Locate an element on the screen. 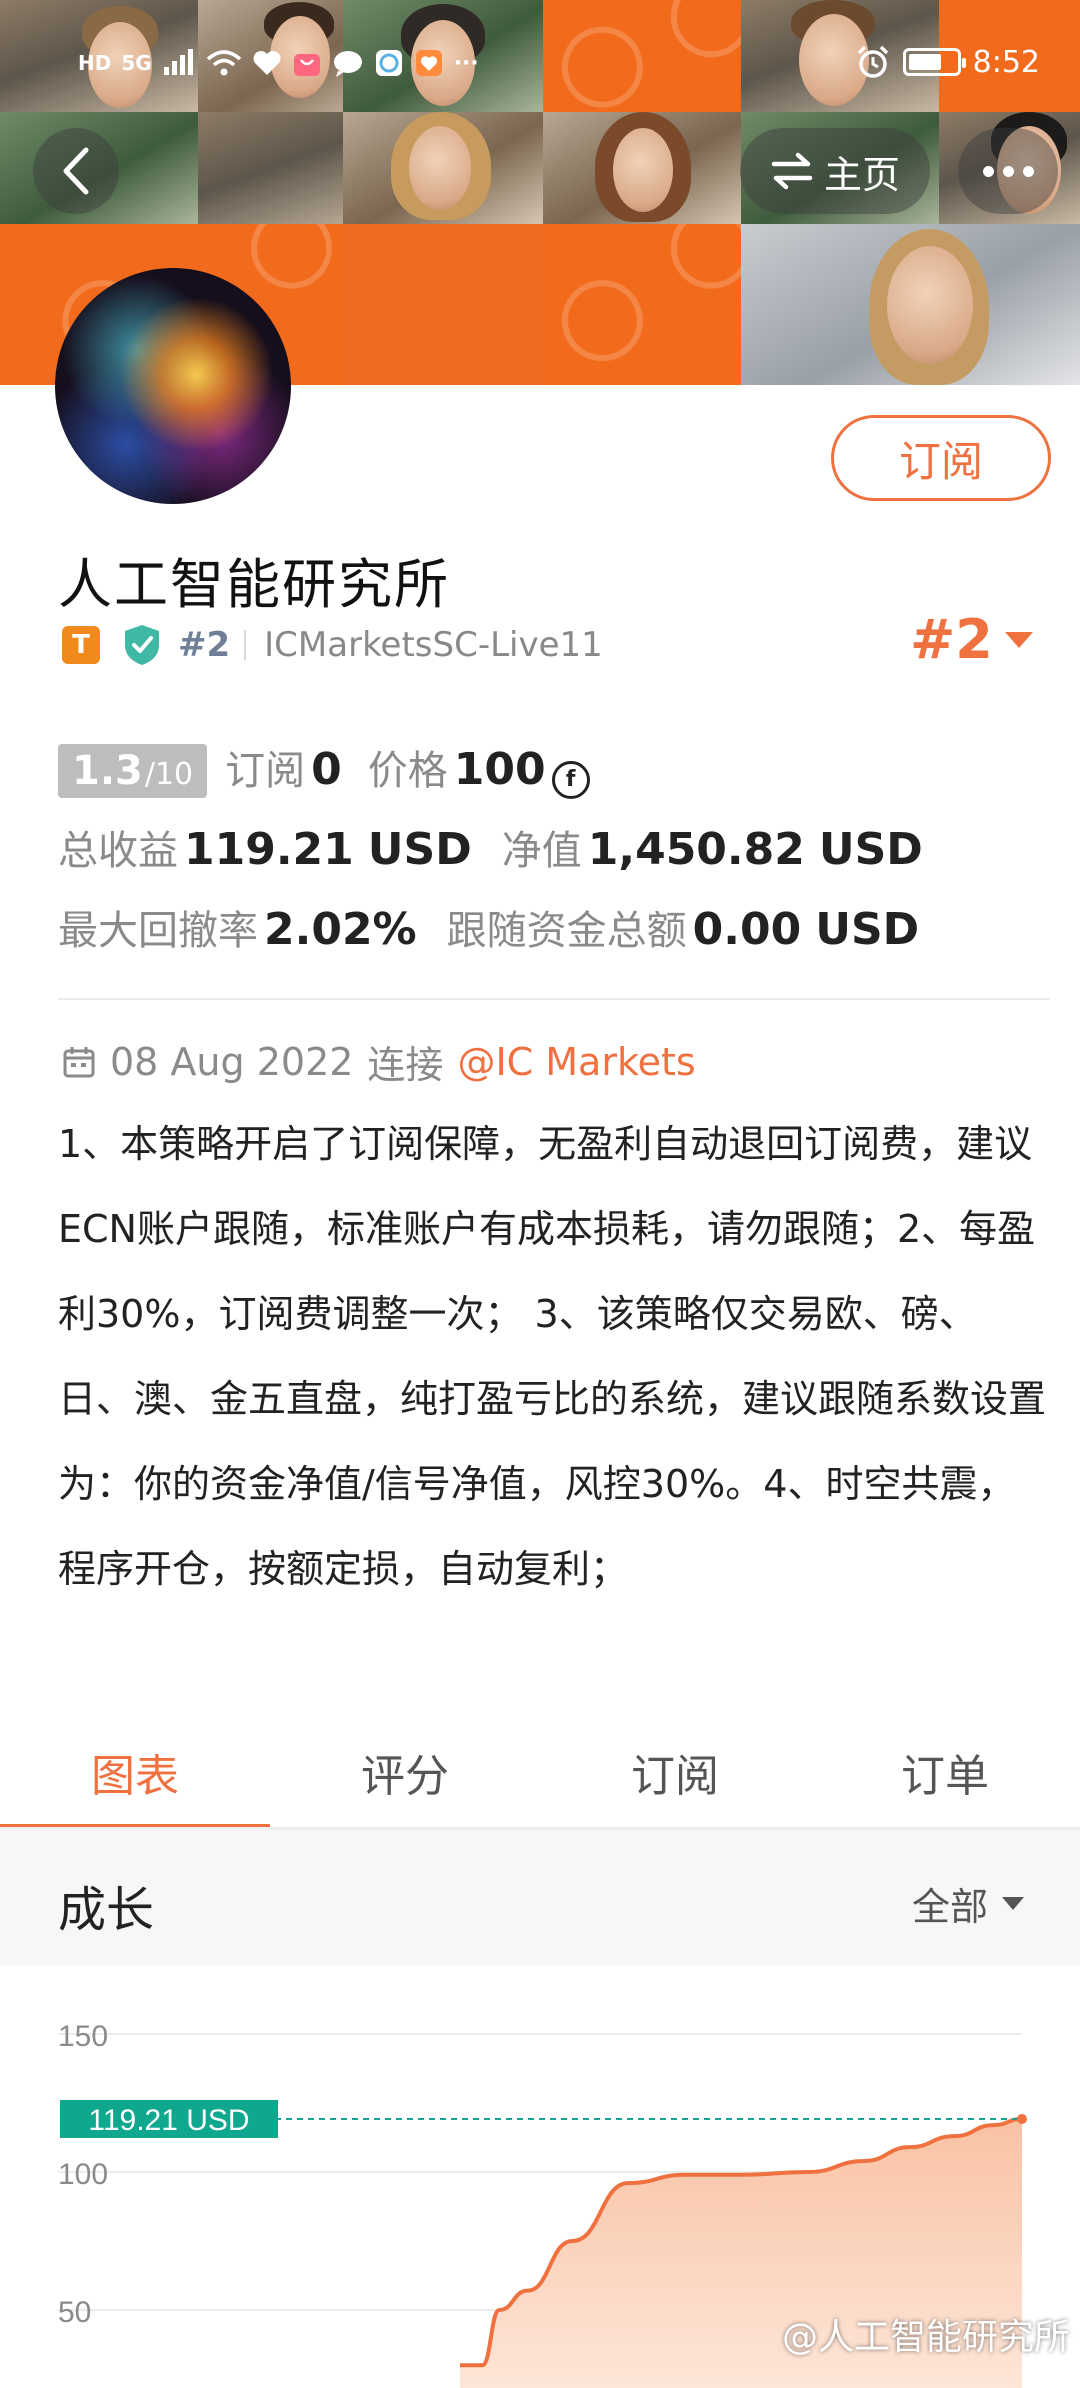  stats-row-1: 1.3/10 订阅 0 价格 100 f is located at coordinates (553, 778).